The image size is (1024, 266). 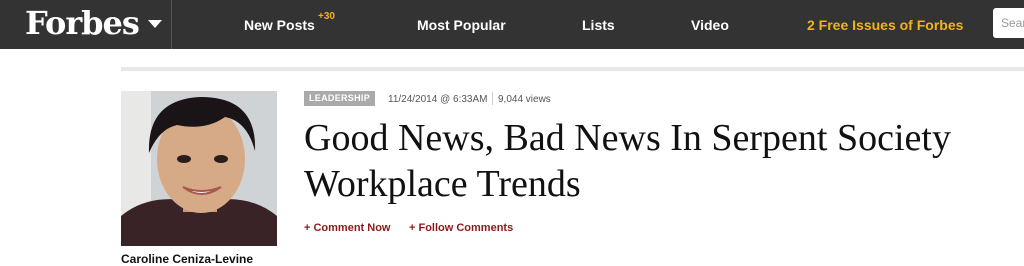 What do you see at coordinates (492, 98) in the screenshot?
I see `meta-divider` at bounding box center [492, 98].